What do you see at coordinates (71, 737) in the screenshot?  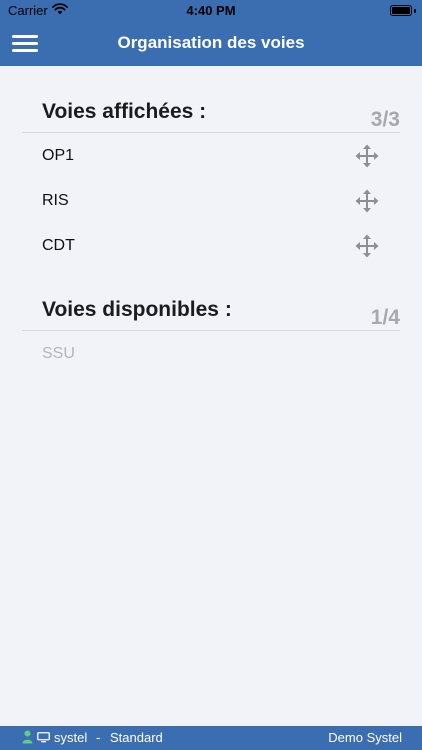 I see `user-name: systel` at bounding box center [71, 737].